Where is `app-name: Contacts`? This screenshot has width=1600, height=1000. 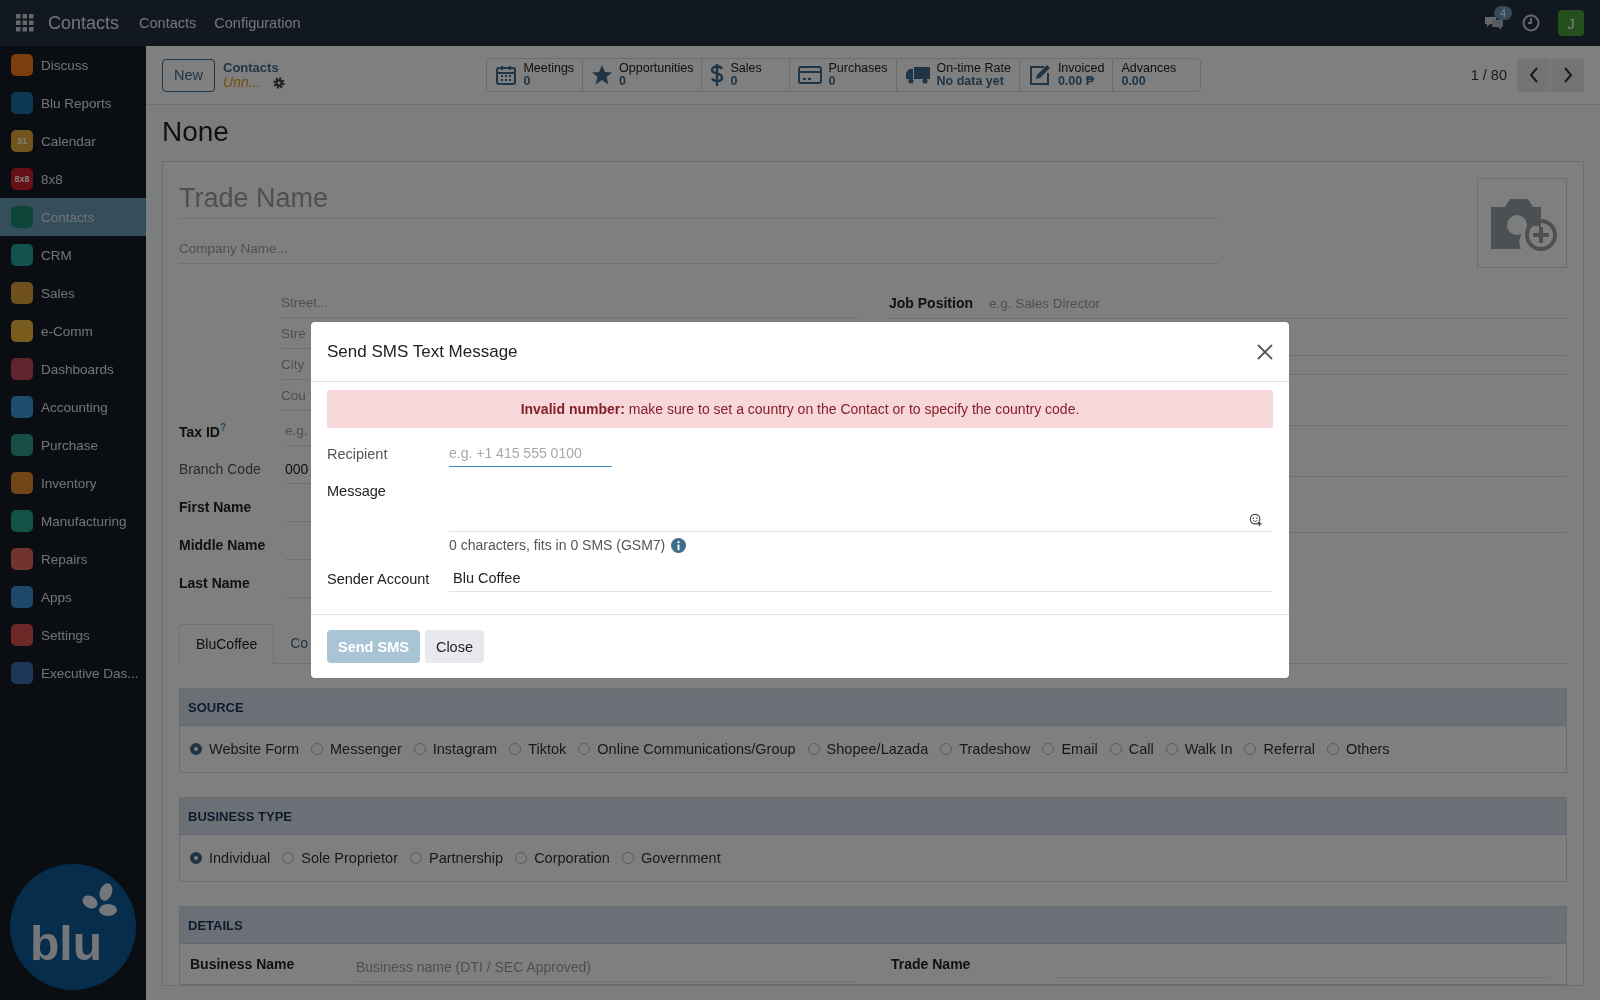
app-name: Contacts is located at coordinates (84, 23).